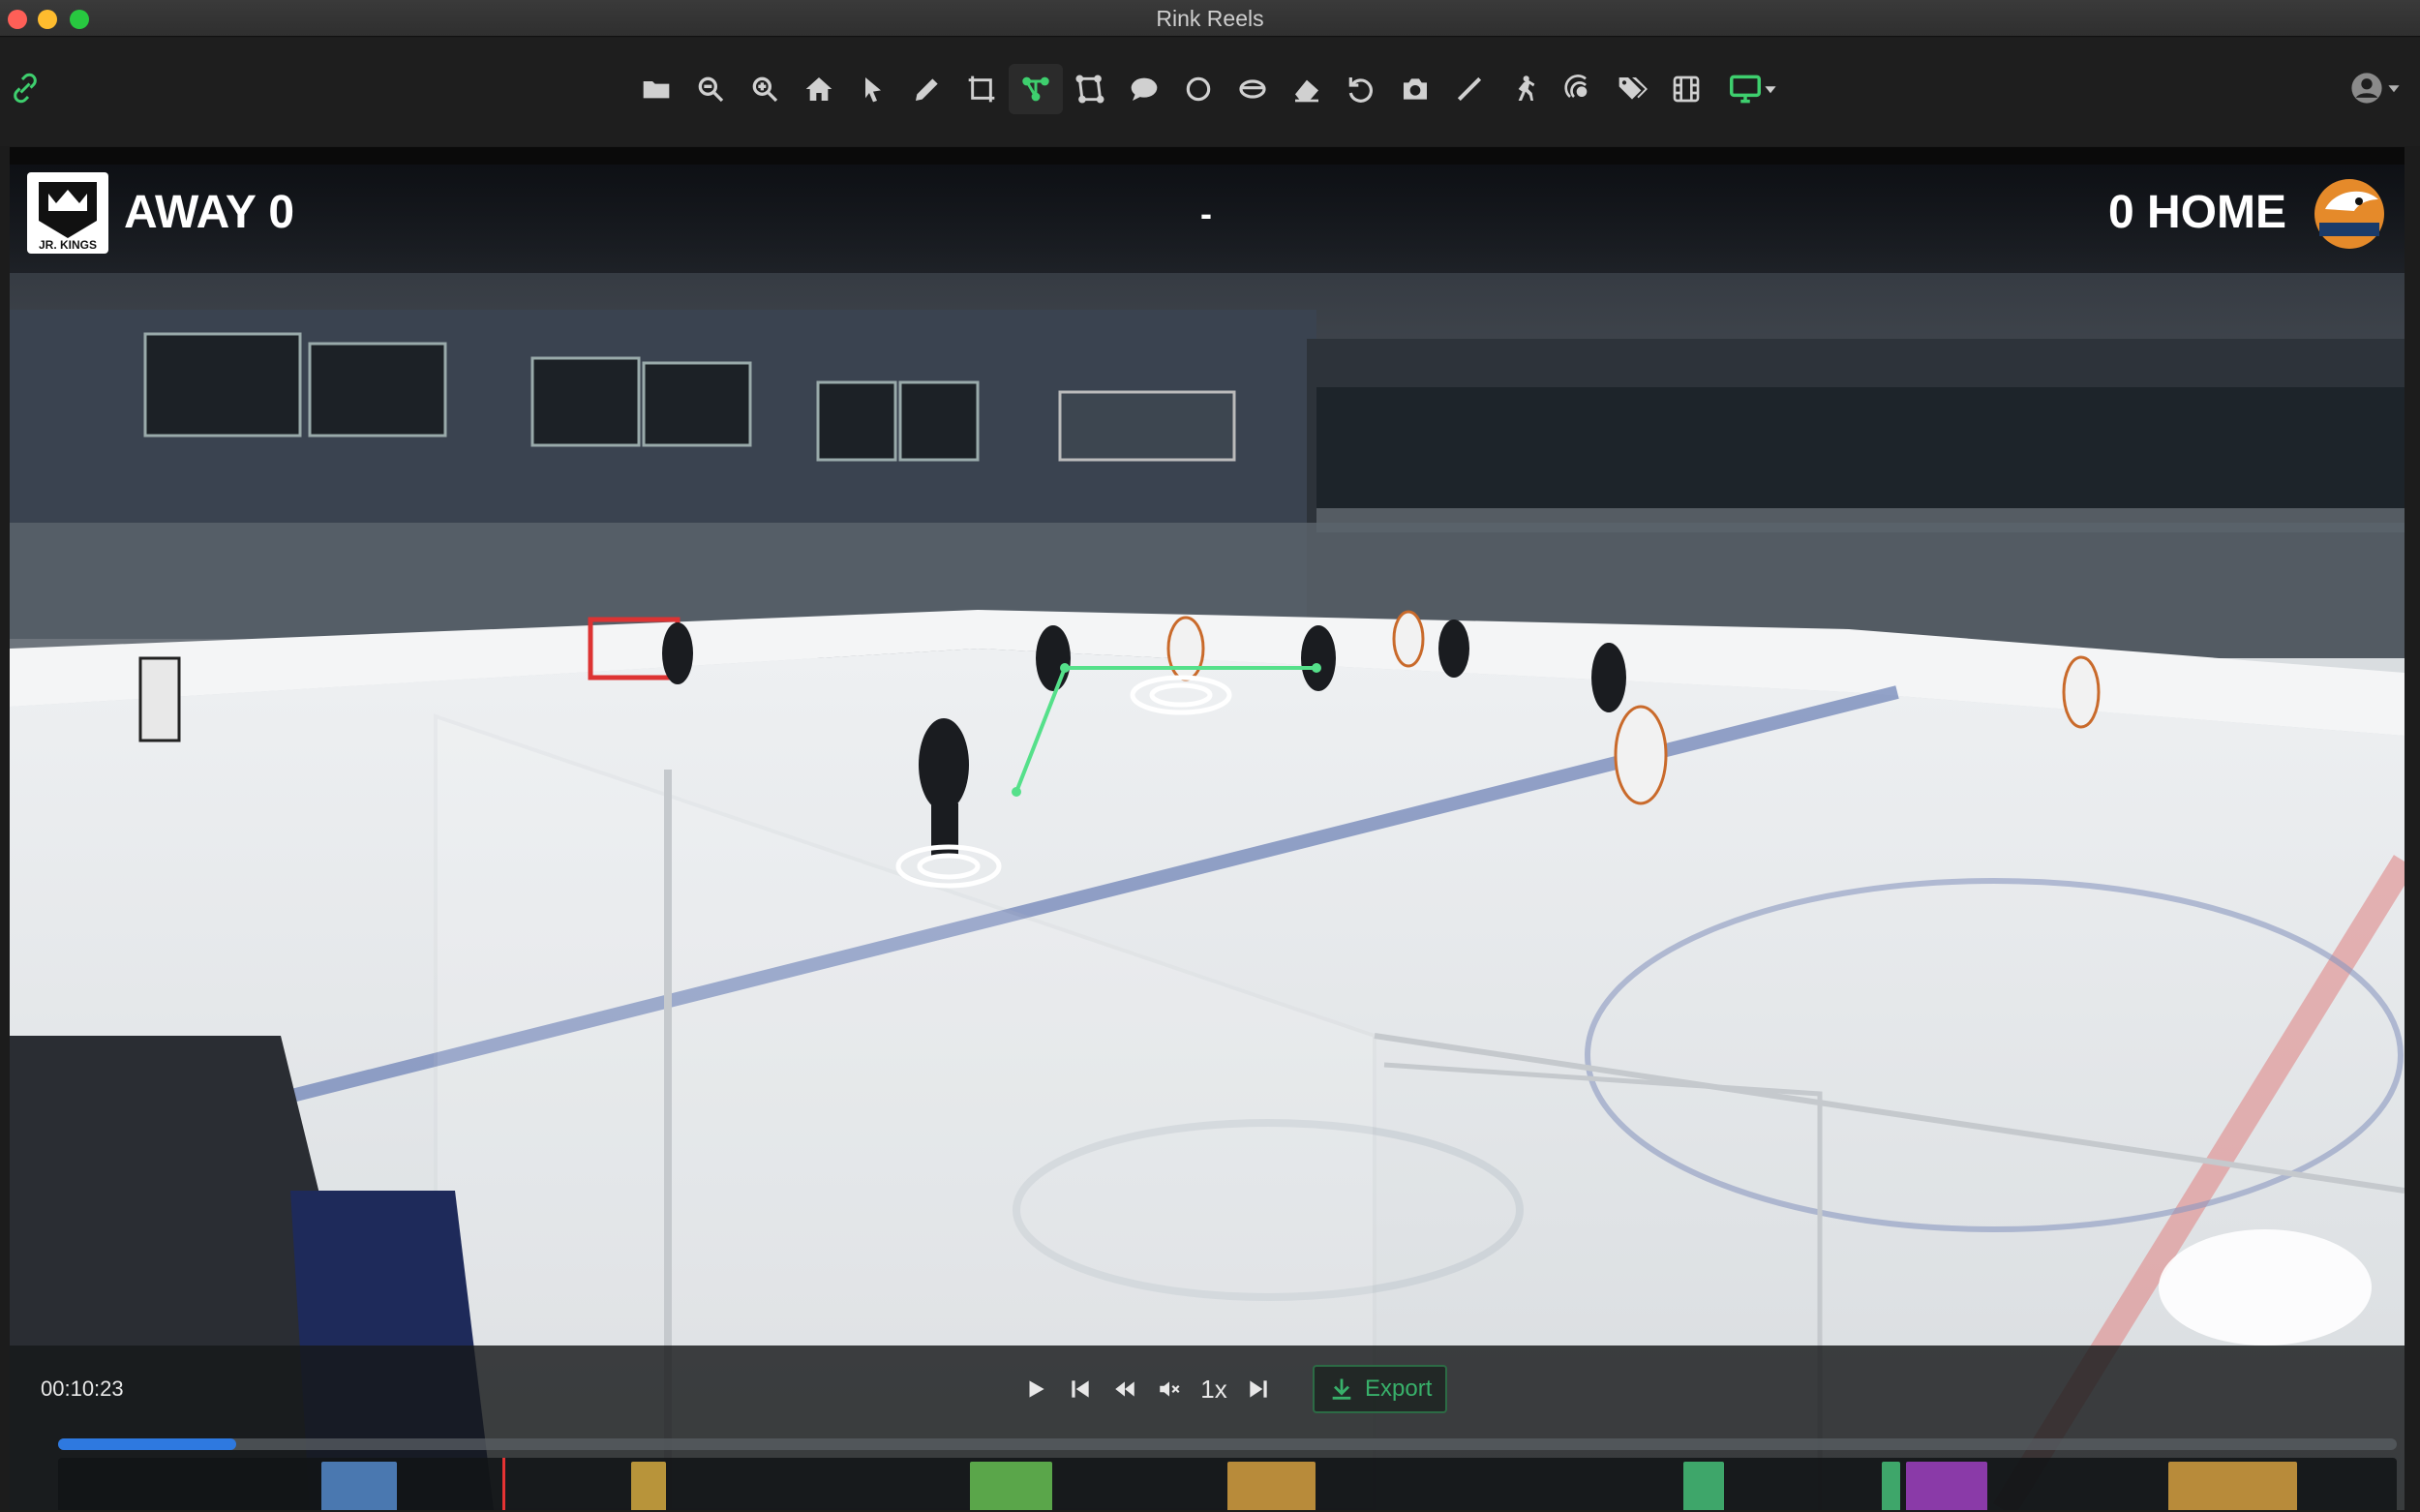 The image size is (2420, 1512). I want to click on play-button, so click(1035, 1389).